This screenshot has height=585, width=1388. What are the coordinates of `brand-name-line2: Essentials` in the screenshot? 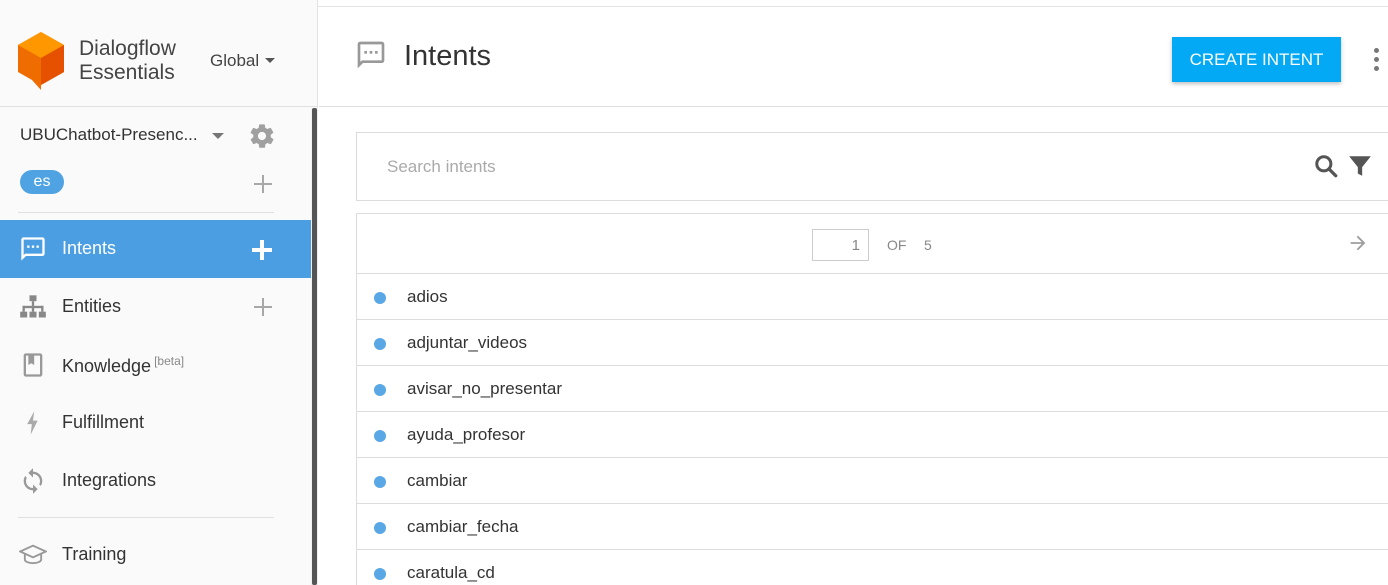 It's located at (127, 72).